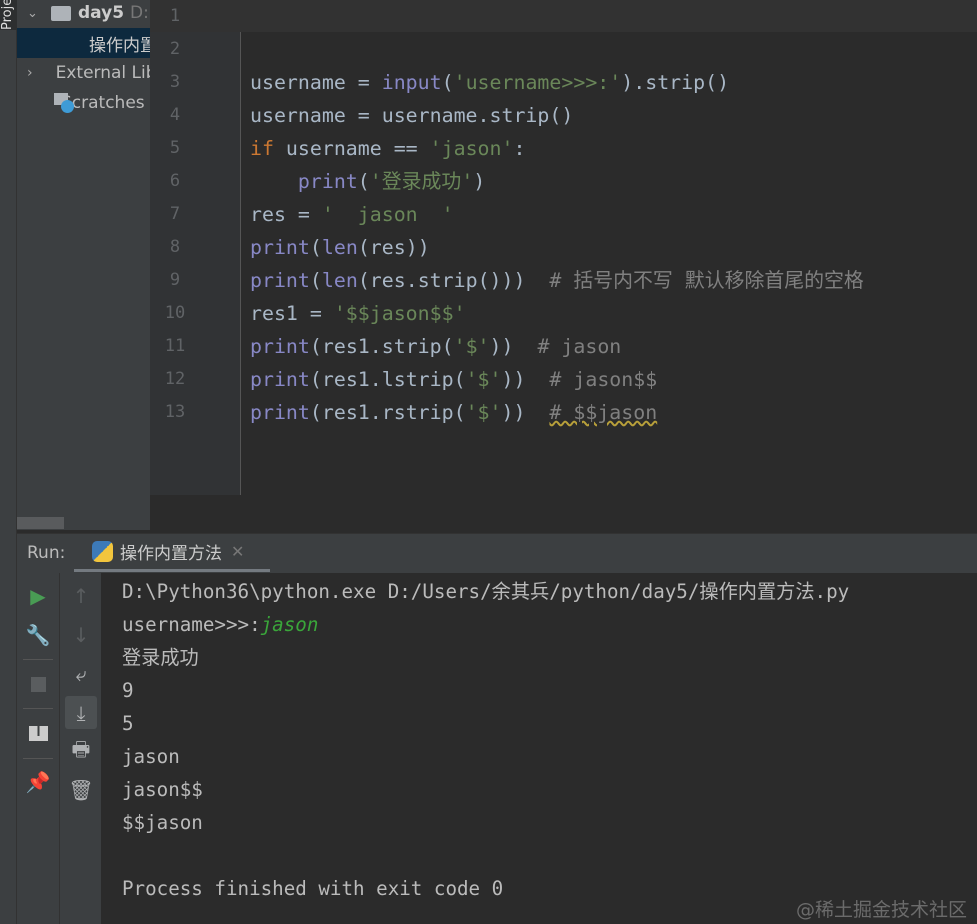 Image resolution: width=977 pixels, height=924 pixels. I want to click on code-token: ), so click(479, 181).